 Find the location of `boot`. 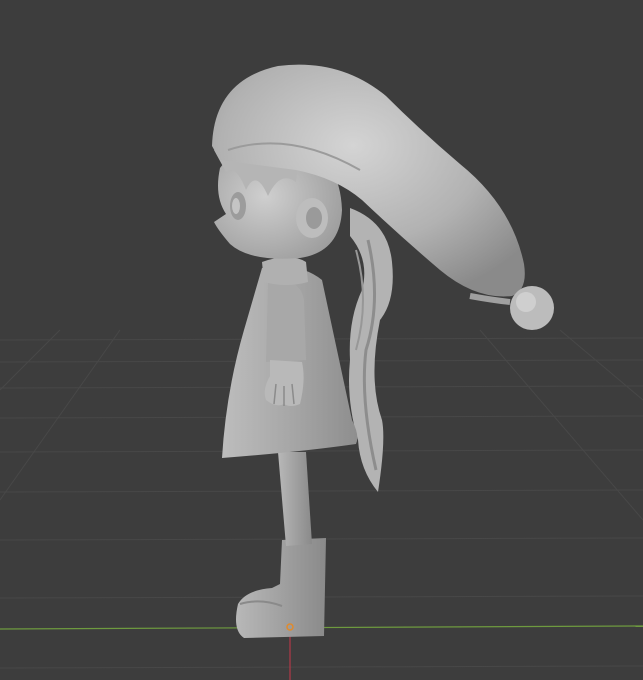

boot is located at coordinates (281, 588).